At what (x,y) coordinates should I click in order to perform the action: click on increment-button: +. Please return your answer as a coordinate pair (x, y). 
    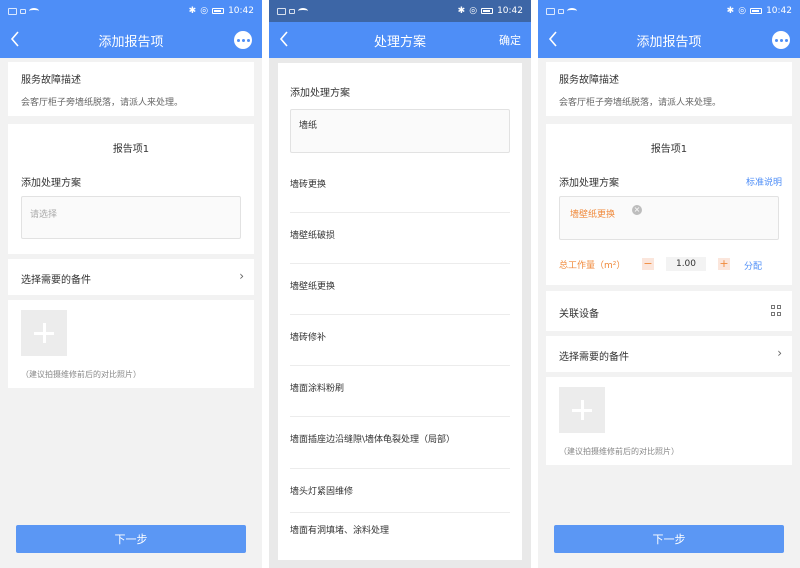
    Looking at the image, I should click on (724, 264).